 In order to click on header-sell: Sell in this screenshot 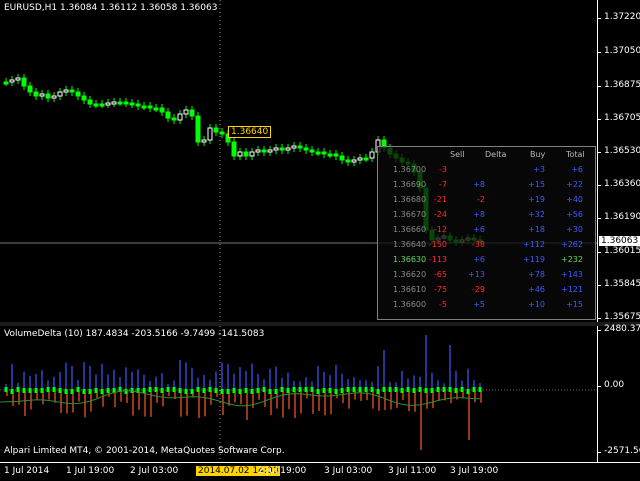, I will do `click(457, 154)`.